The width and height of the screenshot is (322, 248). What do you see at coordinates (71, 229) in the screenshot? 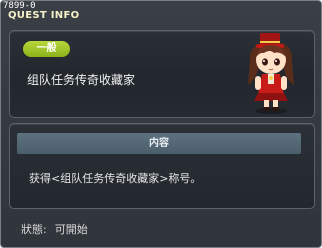
I see `status-value: 可開始` at bounding box center [71, 229].